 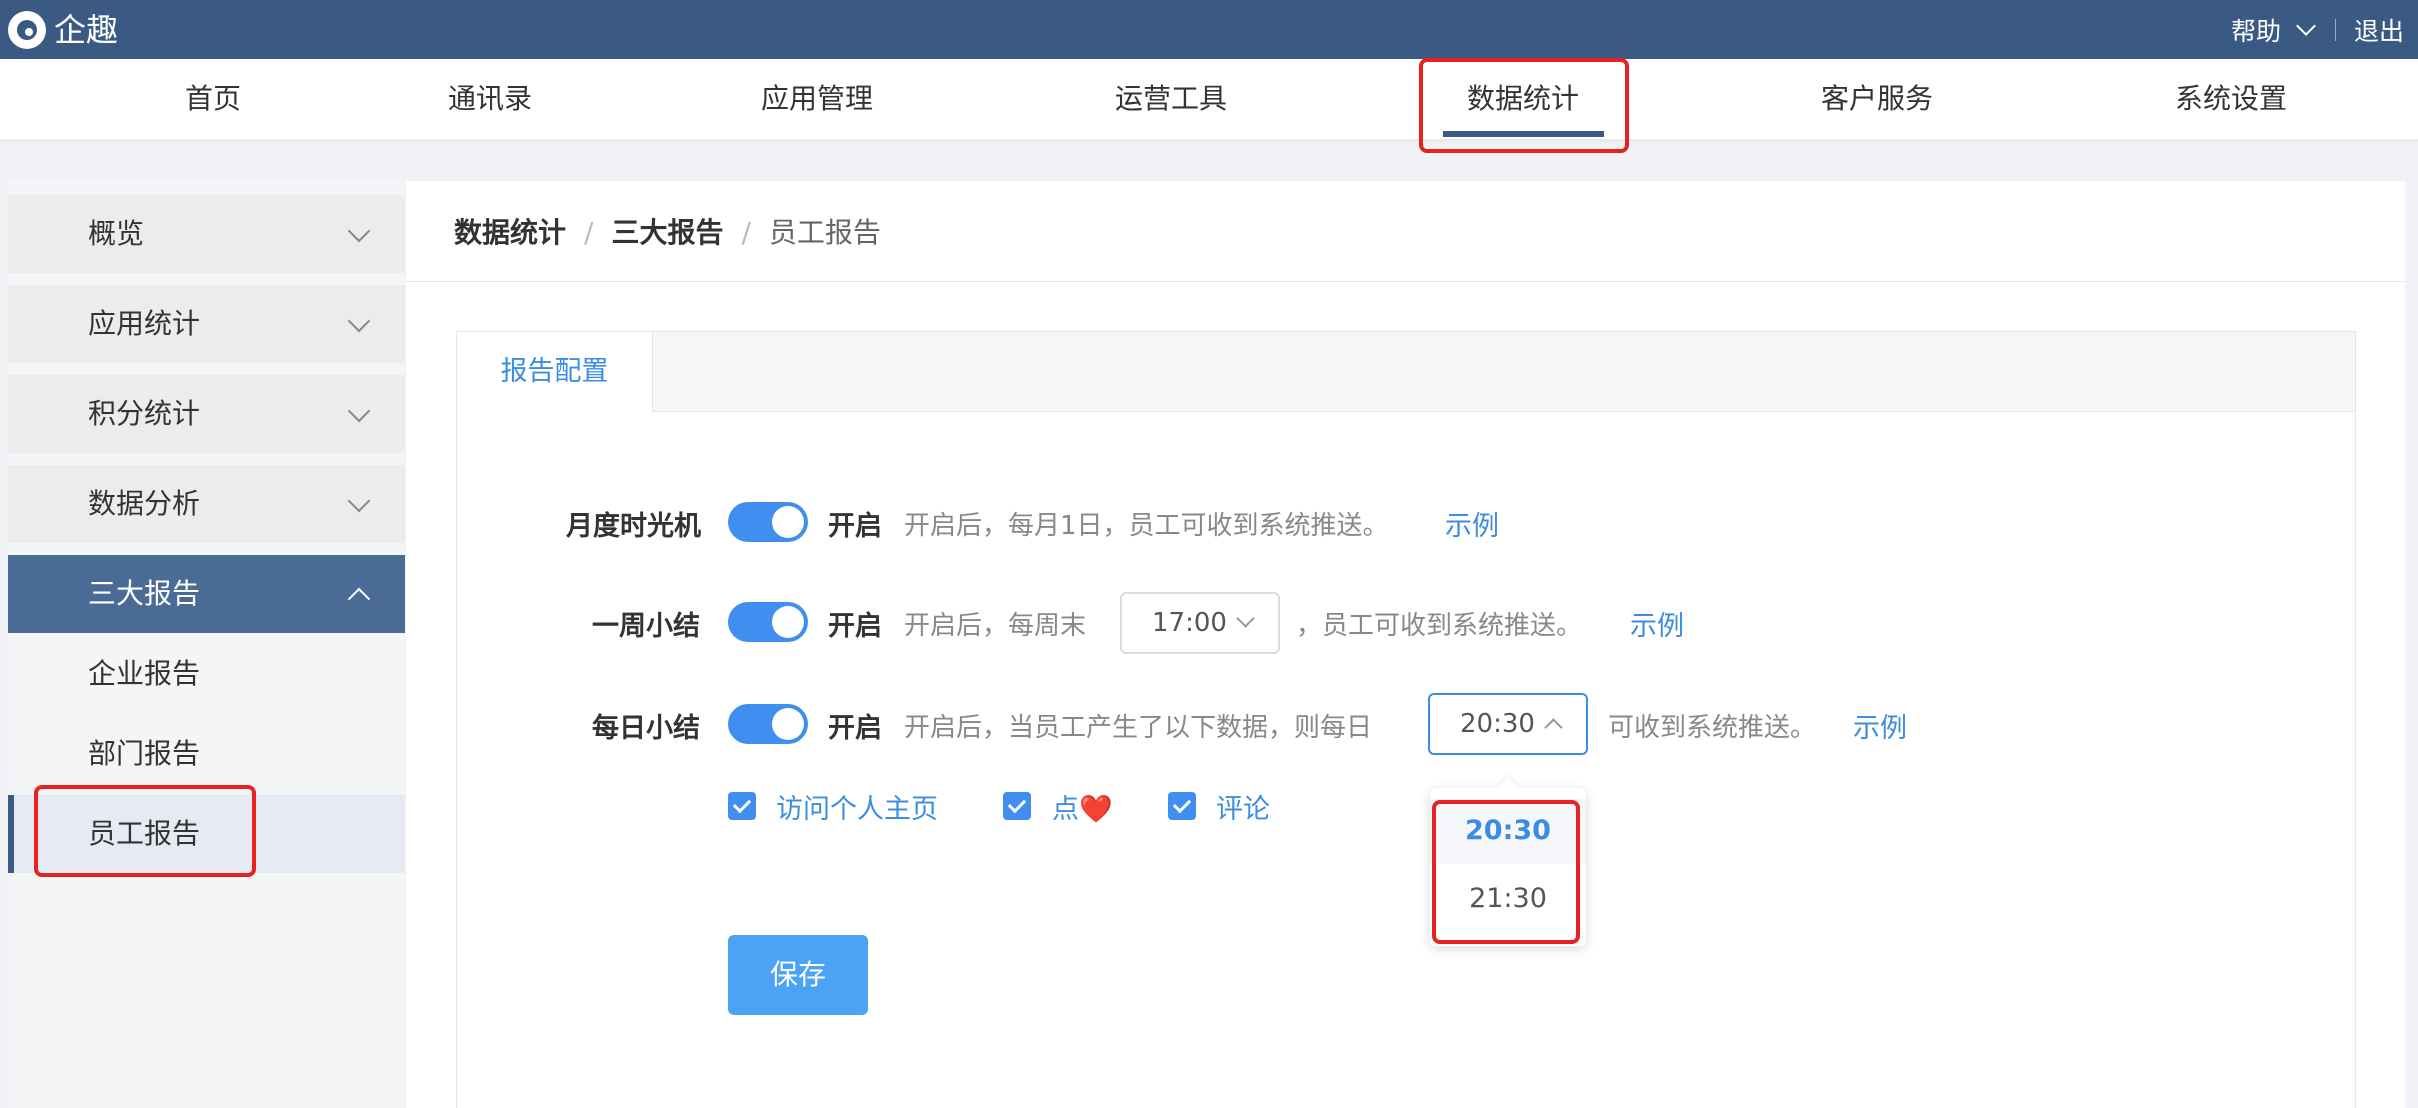 What do you see at coordinates (798, 975) in the screenshot?
I see `save-button: 保存` at bounding box center [798, 975].